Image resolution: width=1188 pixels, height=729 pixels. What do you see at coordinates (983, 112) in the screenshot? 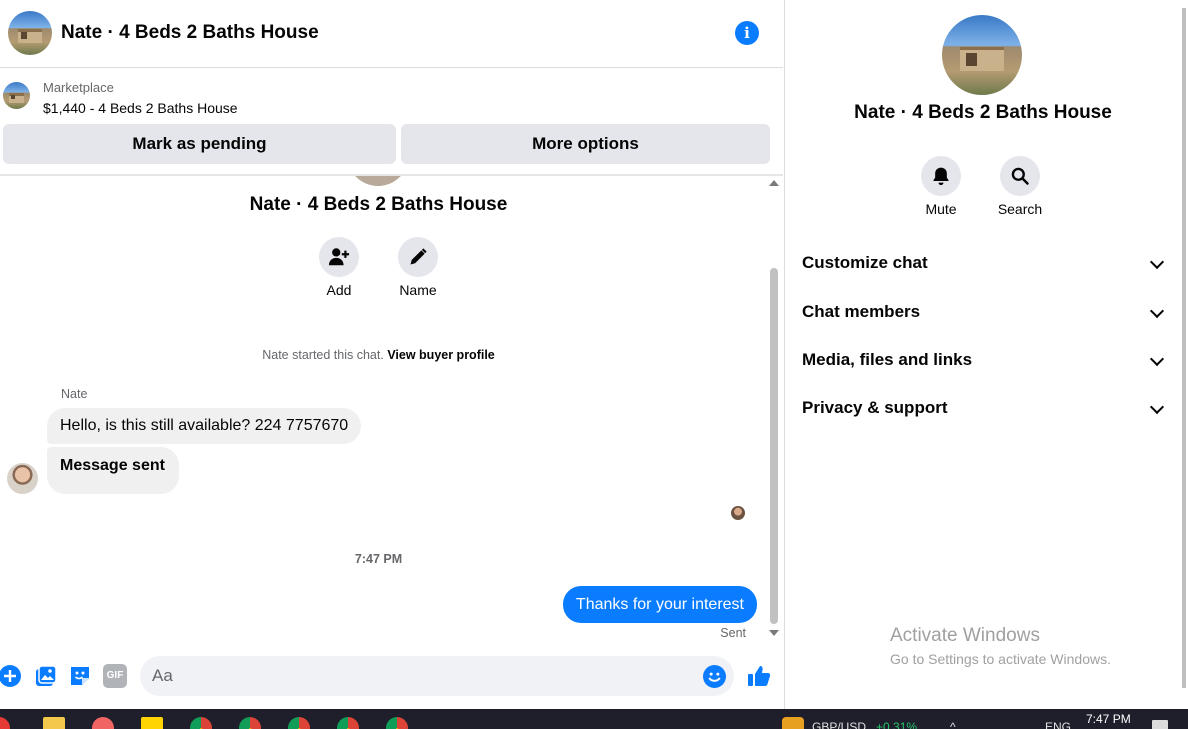
I see `info-title: Nate · 4 Beds 2 Baths House` at bounding box center [983, 112].